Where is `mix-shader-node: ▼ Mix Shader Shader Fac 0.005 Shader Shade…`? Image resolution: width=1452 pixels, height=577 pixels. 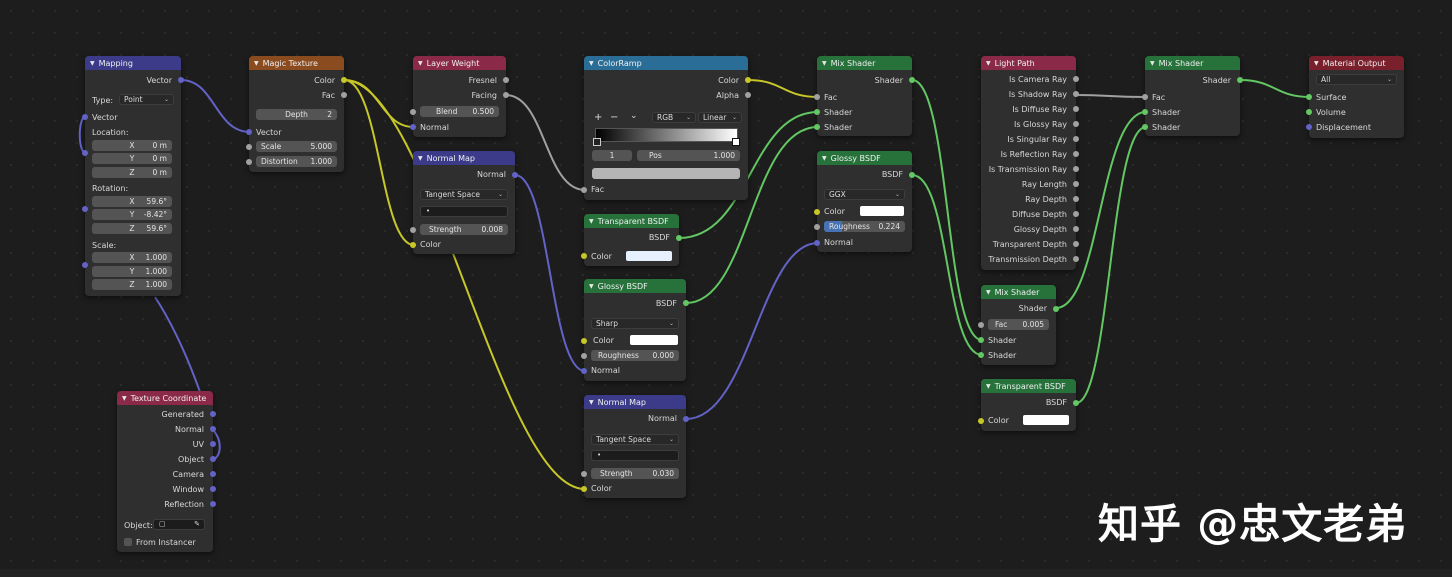
mix-shader-node: ▼ Mix Shader Shader Fac 0.005 Shader Shade… is located at coordinates (1018, 325).